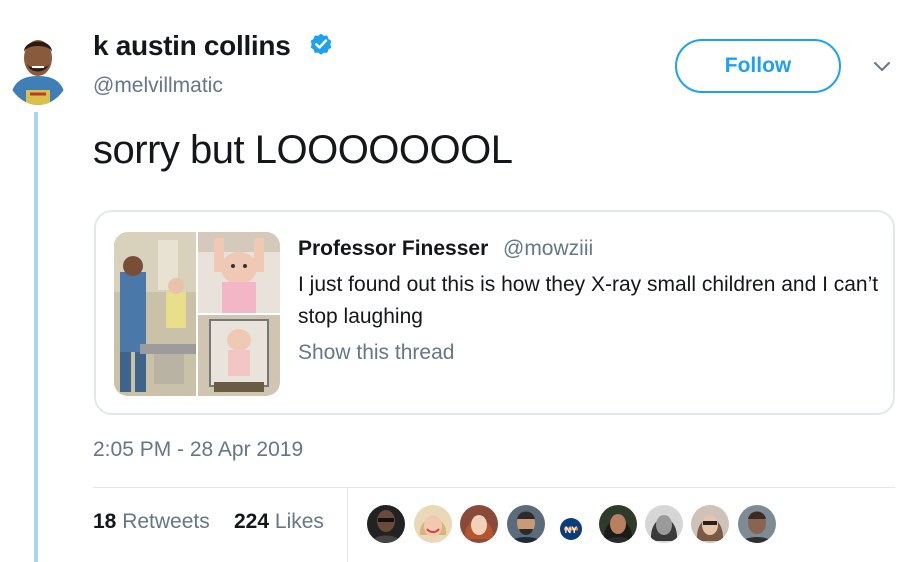 Image resolution: width=914 pixels, height=562 pixels. What do you see at coordinates (548, 249) in the screenshot?
I see `quoted-tweet-author-handle: @mowziii` at bounding box center [548, 249].